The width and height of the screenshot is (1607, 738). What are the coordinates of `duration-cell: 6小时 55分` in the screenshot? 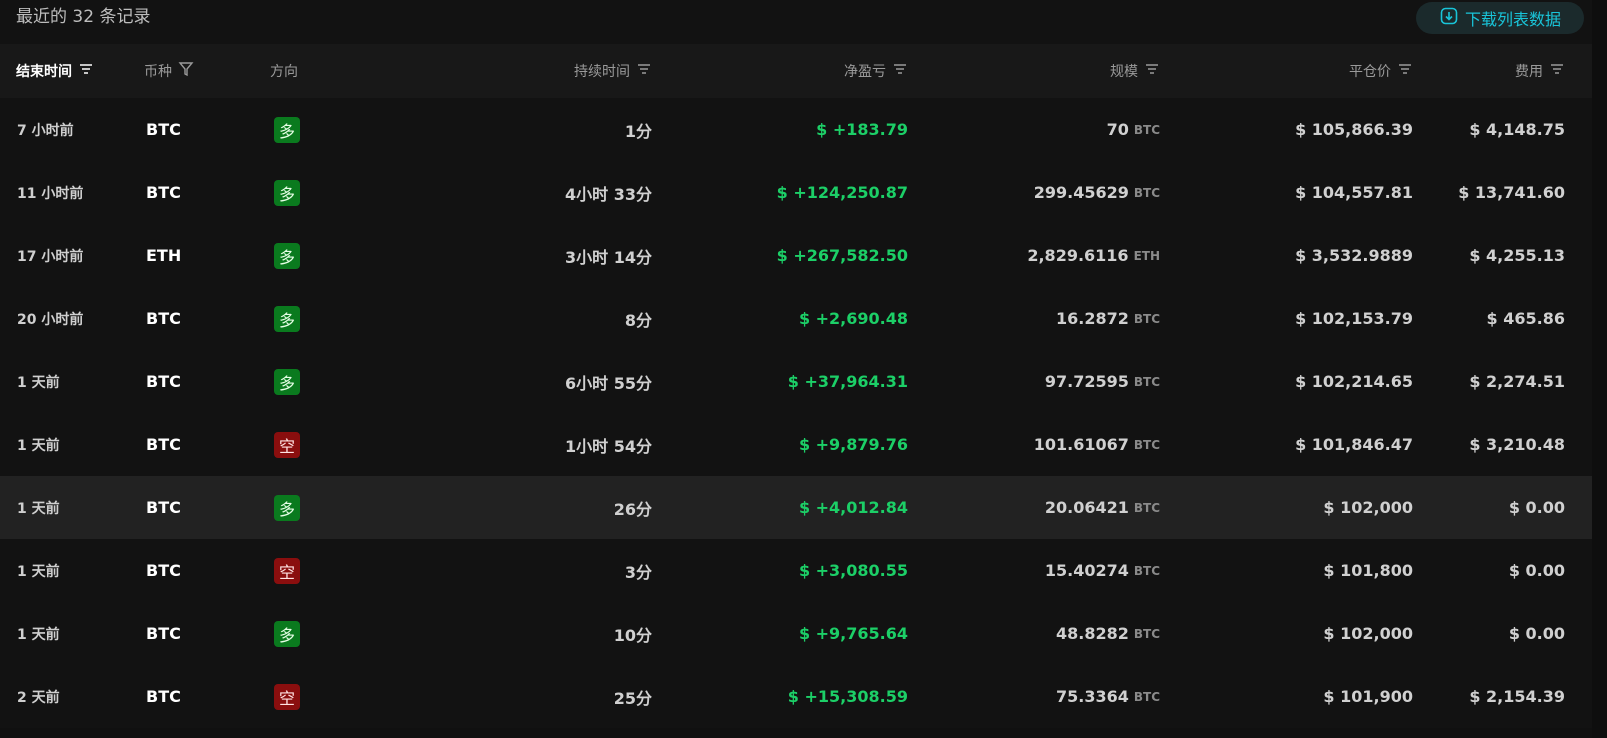 It's located at (608, 383).